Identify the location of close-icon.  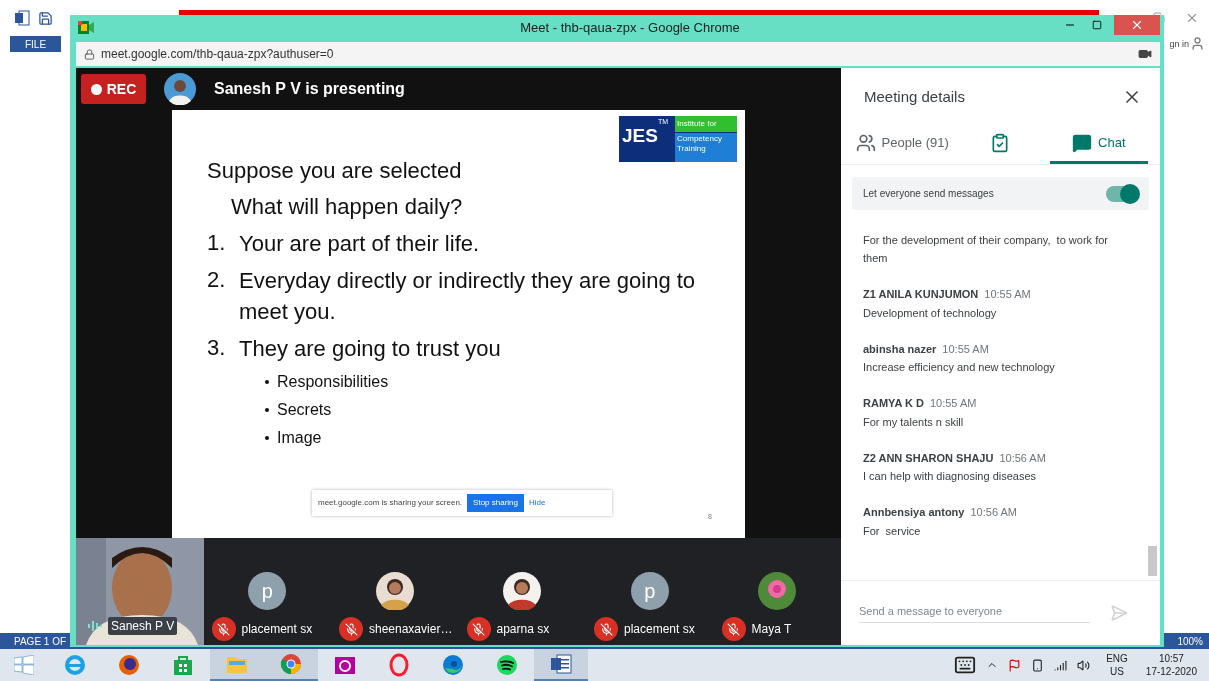
(1137, 25).